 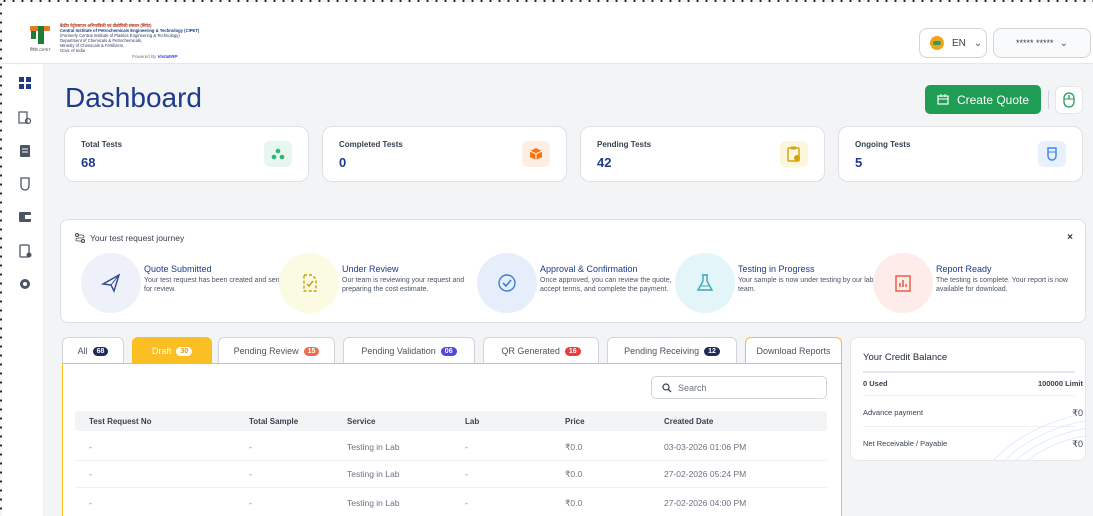 What do you see at coordinates (983, 99) in the screenshot?
I see `create-quote-button: Create Quote` at bounding box center [983, 99].